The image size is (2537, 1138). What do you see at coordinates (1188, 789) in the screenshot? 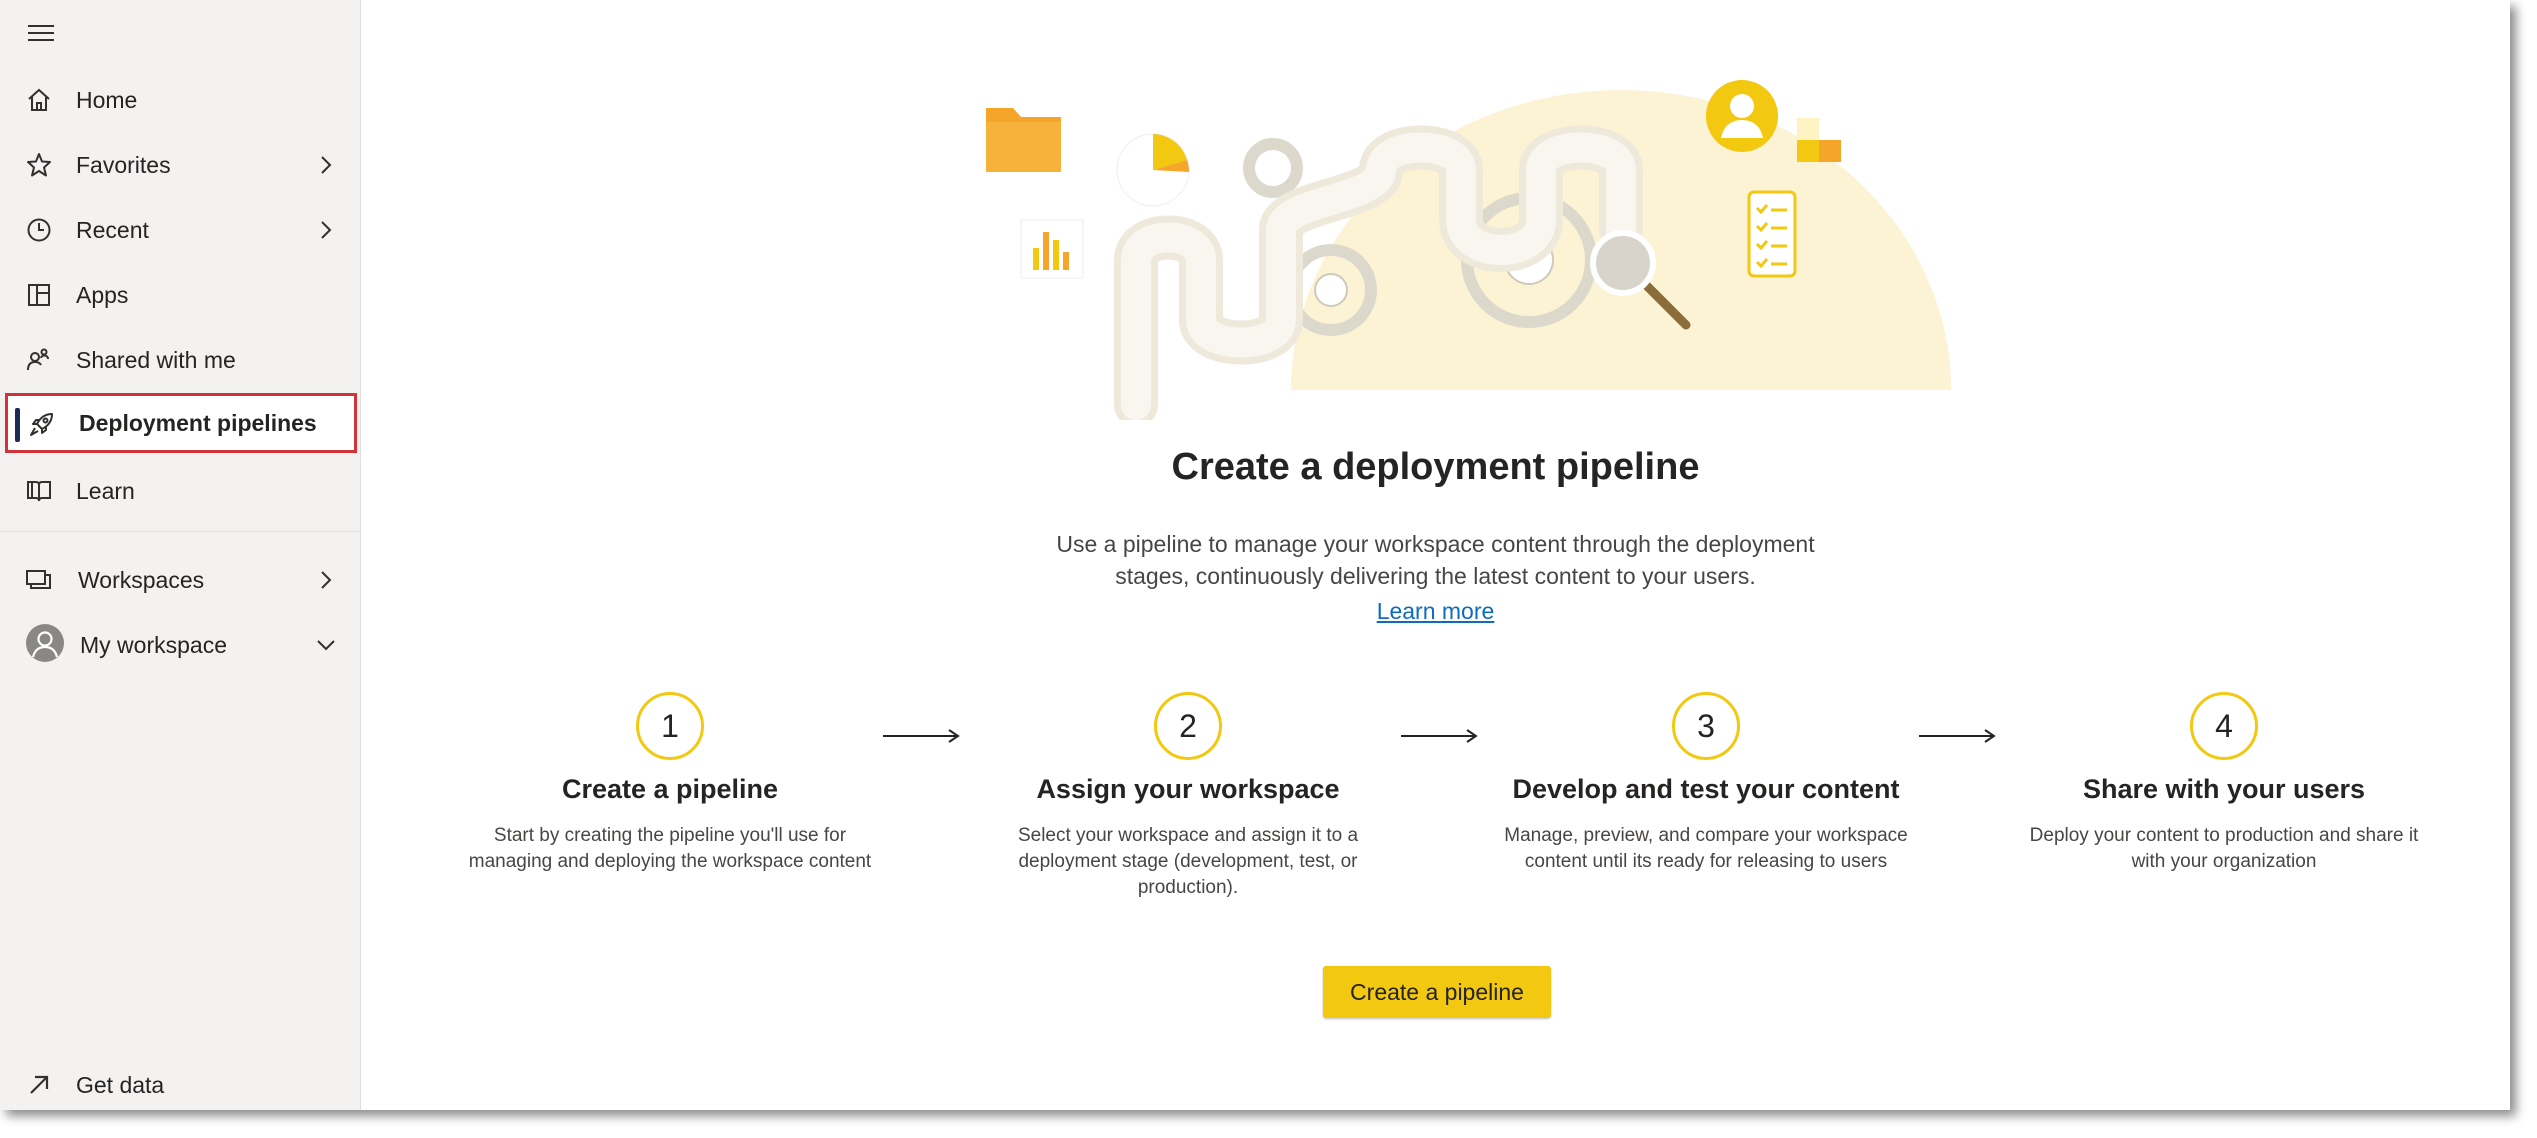
I see `step-title: Assign your workspace` at bounding box center [1188, 789].